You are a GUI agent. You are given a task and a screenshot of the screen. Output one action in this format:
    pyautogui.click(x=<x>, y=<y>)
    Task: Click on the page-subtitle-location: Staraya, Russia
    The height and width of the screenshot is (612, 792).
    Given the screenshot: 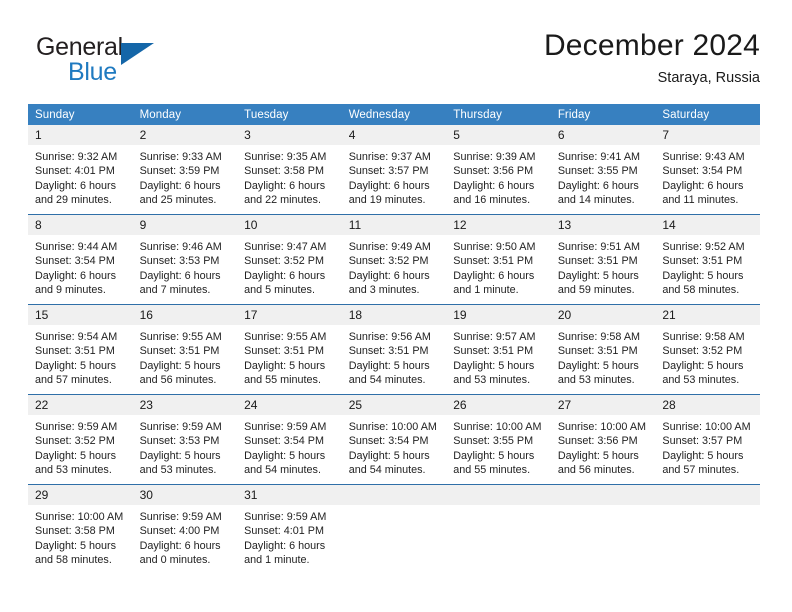 What is the action you would take?
    pyautogui.click(x=708, y=78)
    